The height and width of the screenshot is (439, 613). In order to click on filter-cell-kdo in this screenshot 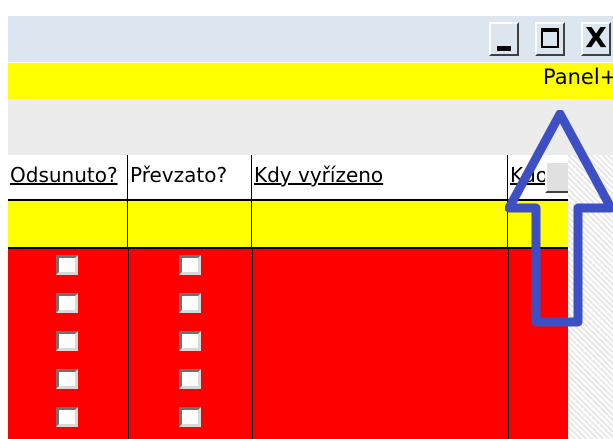, I will do `click(538, 224)`.